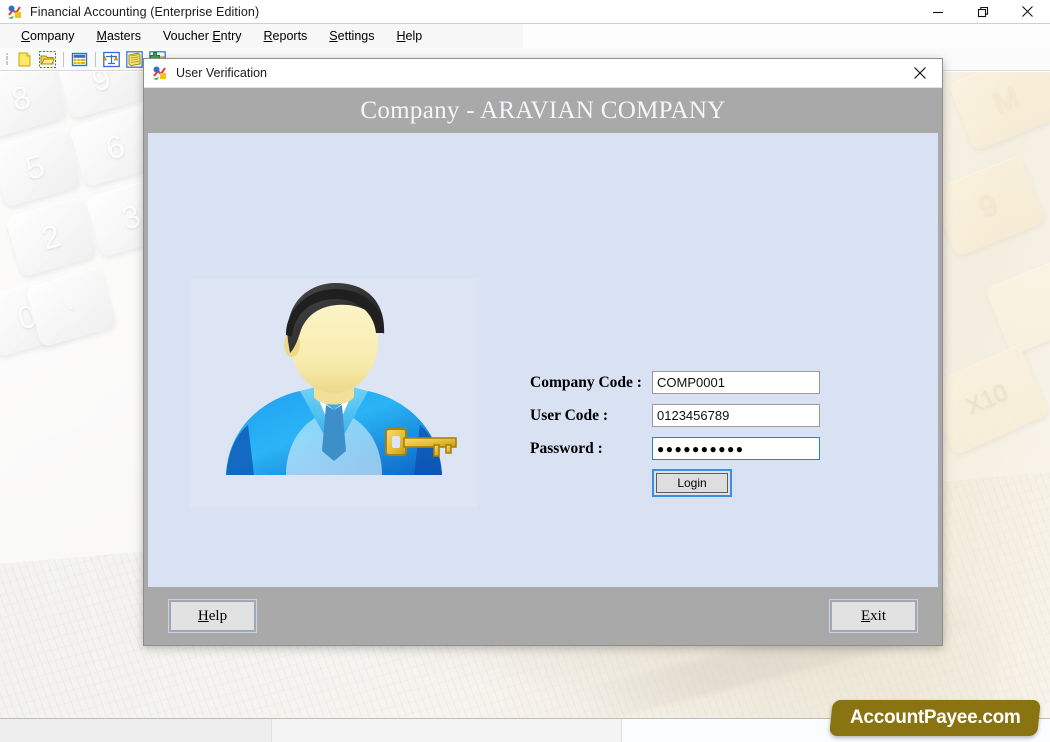 The image size is (1050, 742). What do you see at coordinates (741, 483) in the screenshot?
I see `login-button-wrap: Login` at bounding box center [741, 483].